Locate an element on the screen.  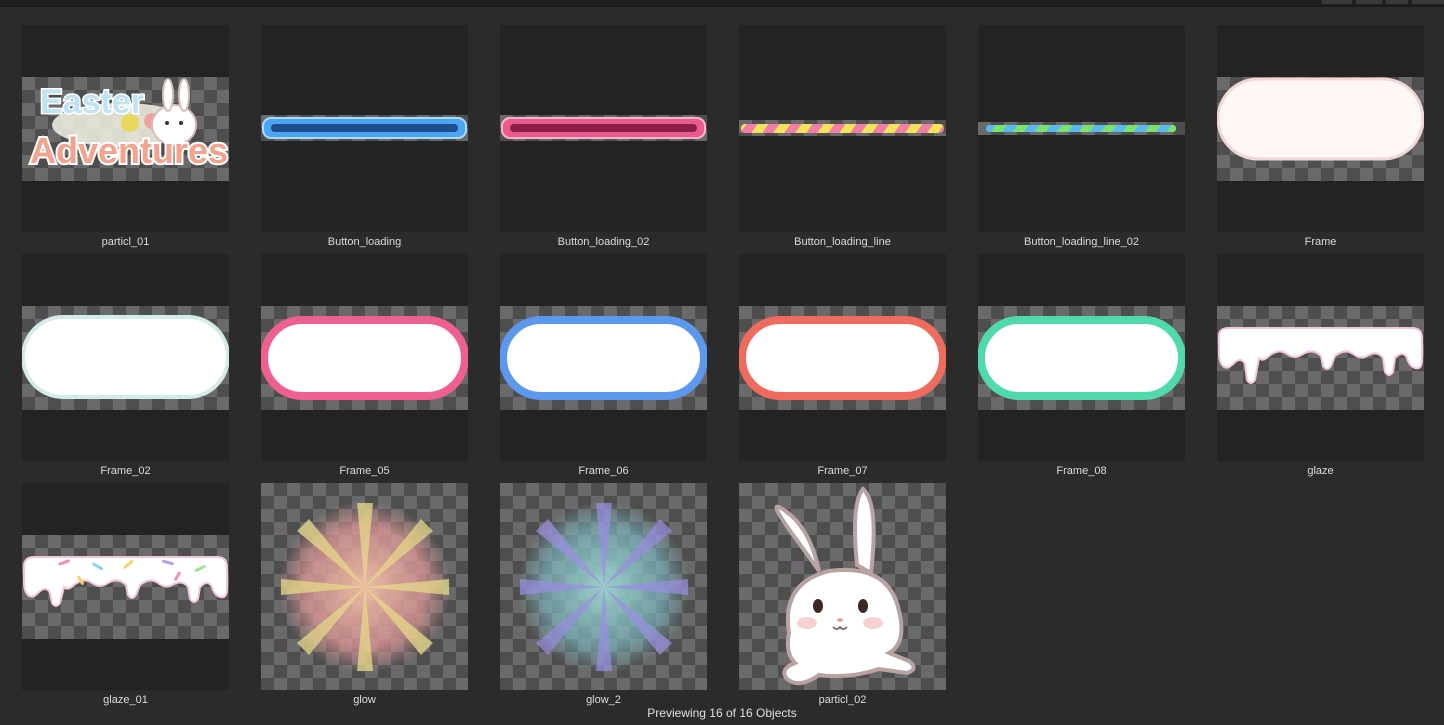
asset-label: Frame_07 is located at coordinates (842, 471).